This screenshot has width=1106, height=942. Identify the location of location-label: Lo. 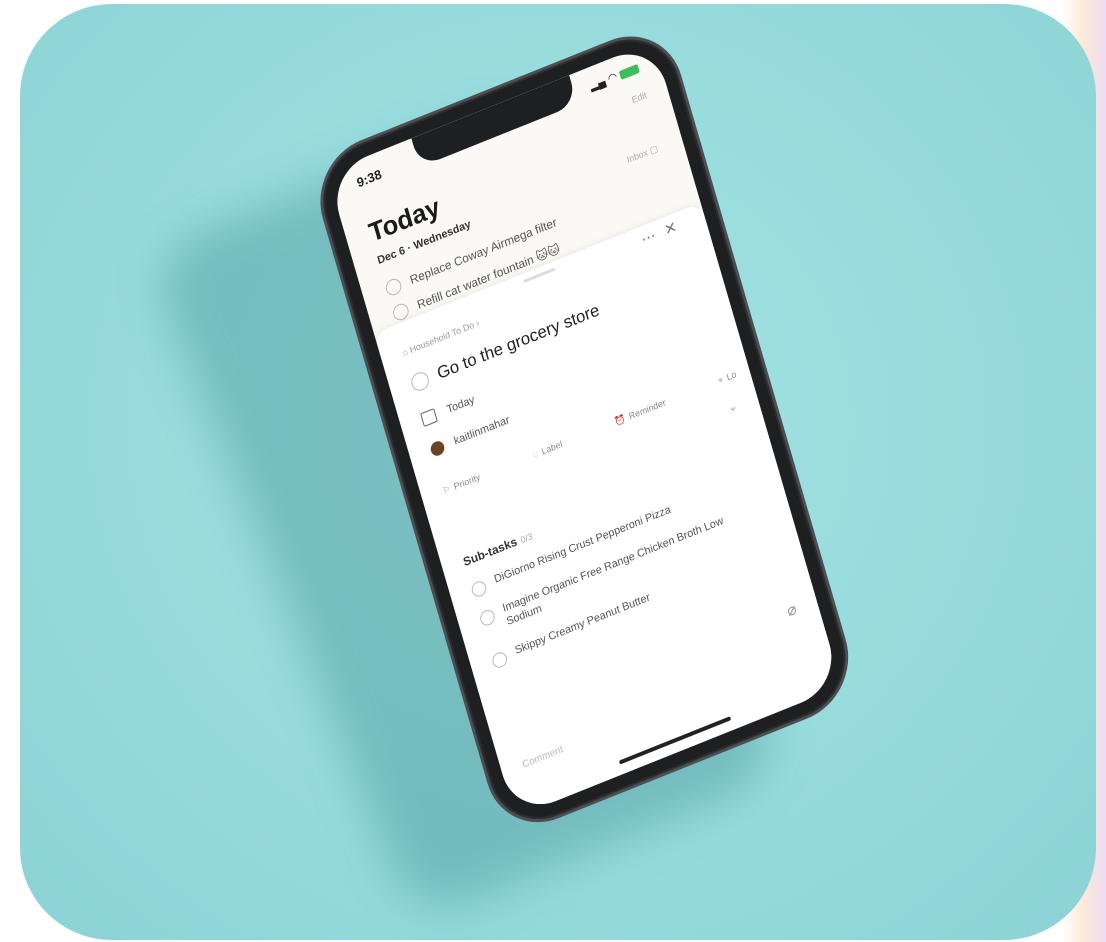
(731, 376).